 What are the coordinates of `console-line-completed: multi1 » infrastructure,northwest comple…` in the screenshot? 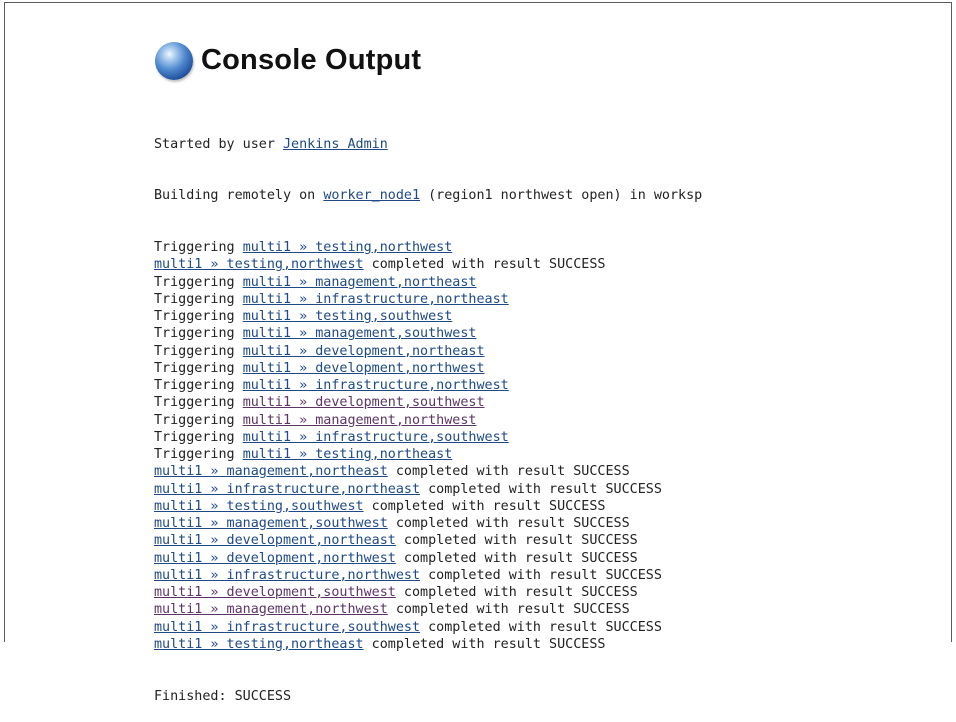 It's located at (500, 575).